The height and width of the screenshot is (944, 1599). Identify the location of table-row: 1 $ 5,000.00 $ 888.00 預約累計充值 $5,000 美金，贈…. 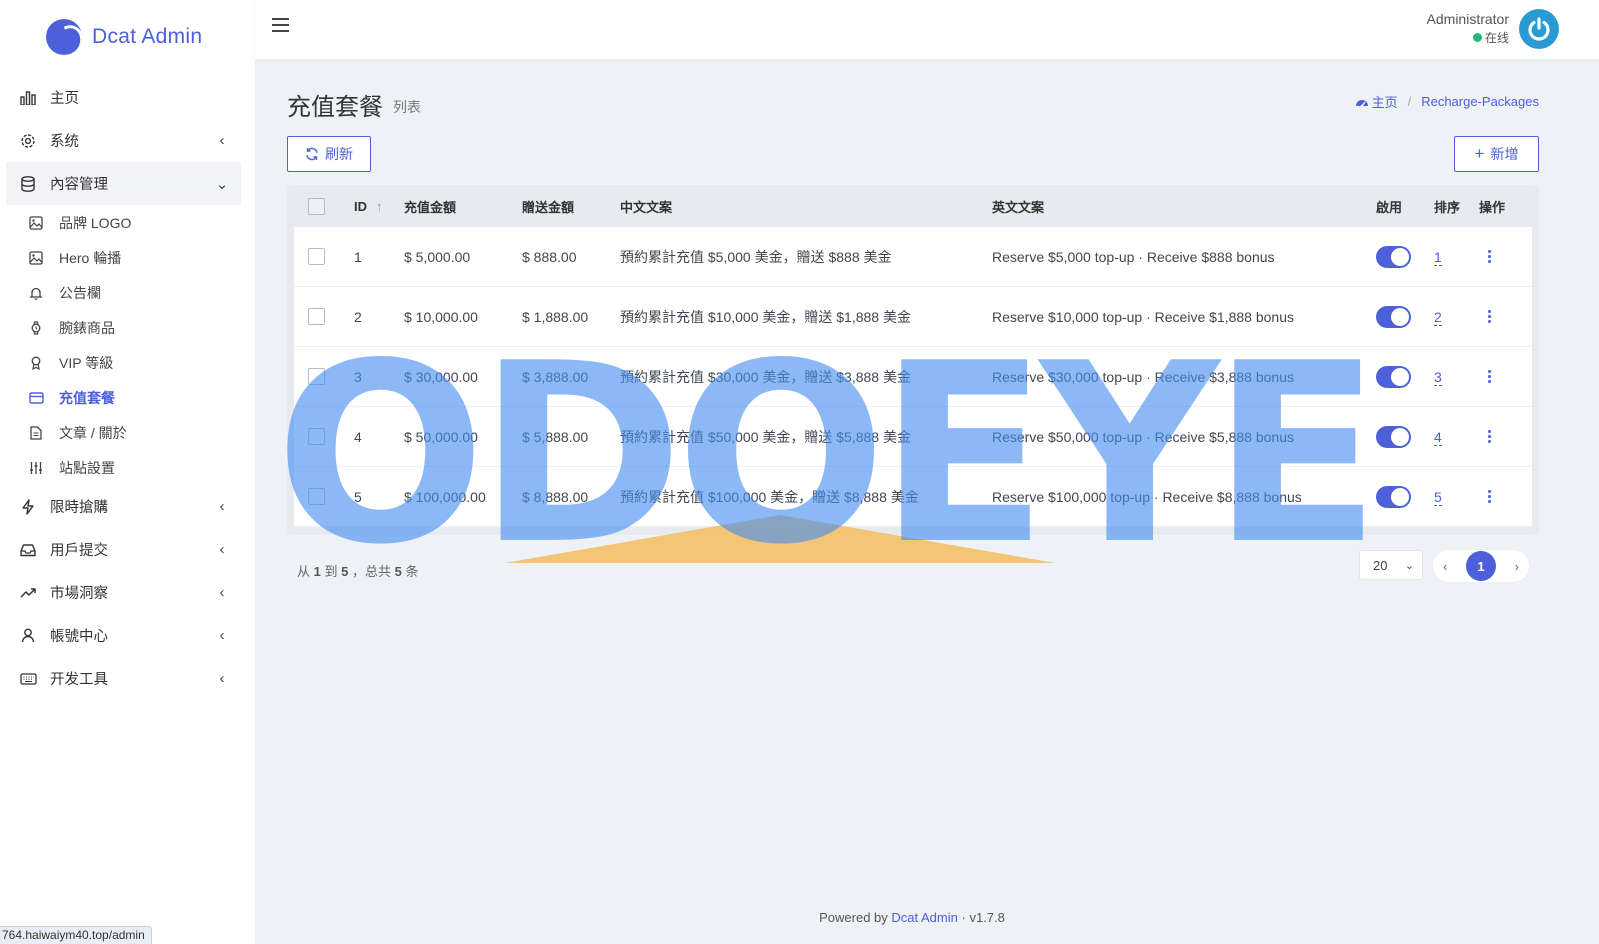
(913, 257).